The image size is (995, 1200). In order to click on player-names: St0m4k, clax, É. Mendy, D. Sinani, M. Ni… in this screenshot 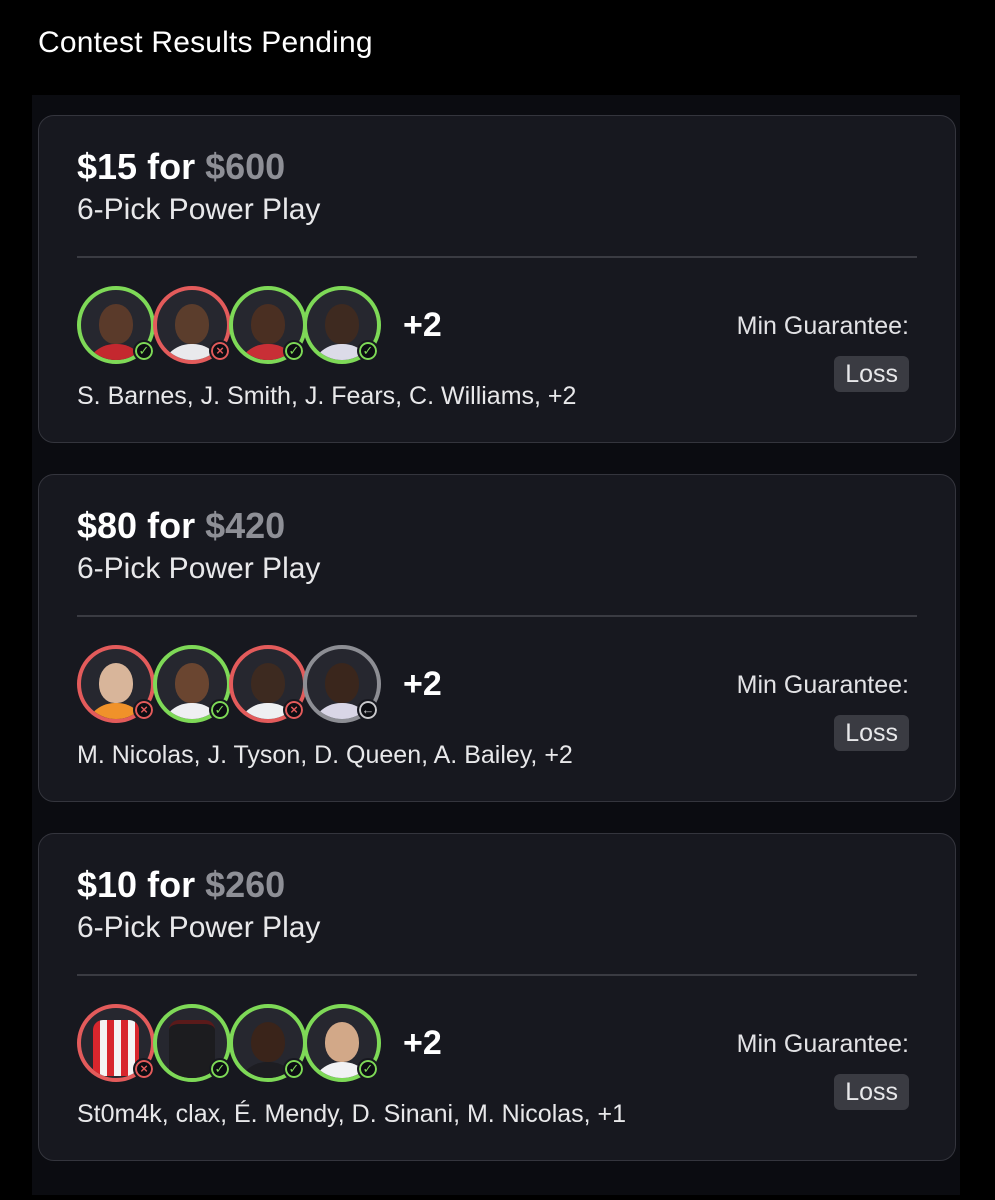, I will do `click(352, 1114)`.